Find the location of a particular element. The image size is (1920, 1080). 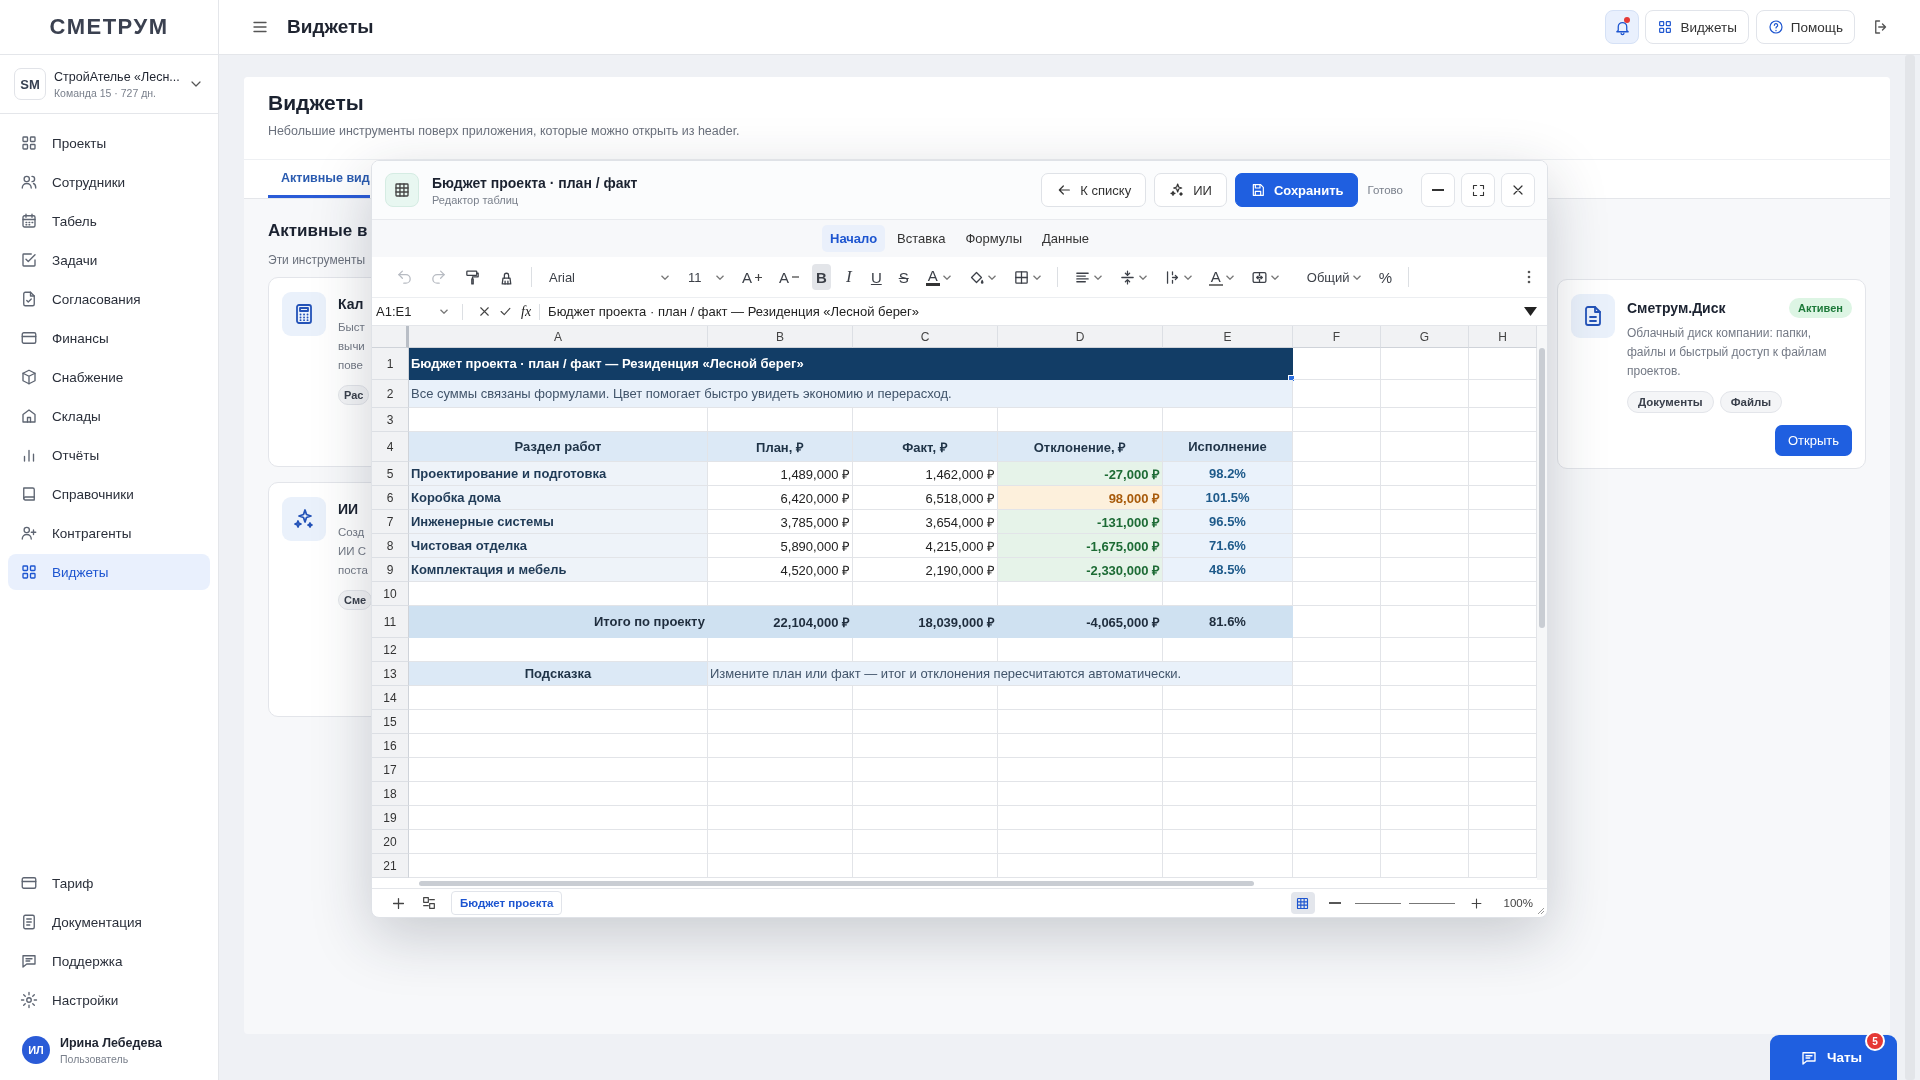

number-format-select: Общий is located at coordinates (1333, 277).